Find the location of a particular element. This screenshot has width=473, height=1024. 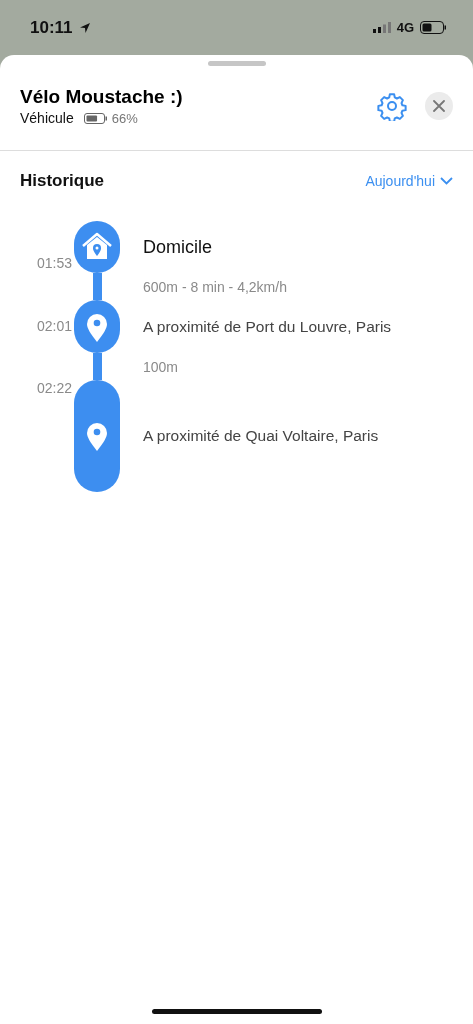

network-label: 4G is located at coordinates (405, 27).